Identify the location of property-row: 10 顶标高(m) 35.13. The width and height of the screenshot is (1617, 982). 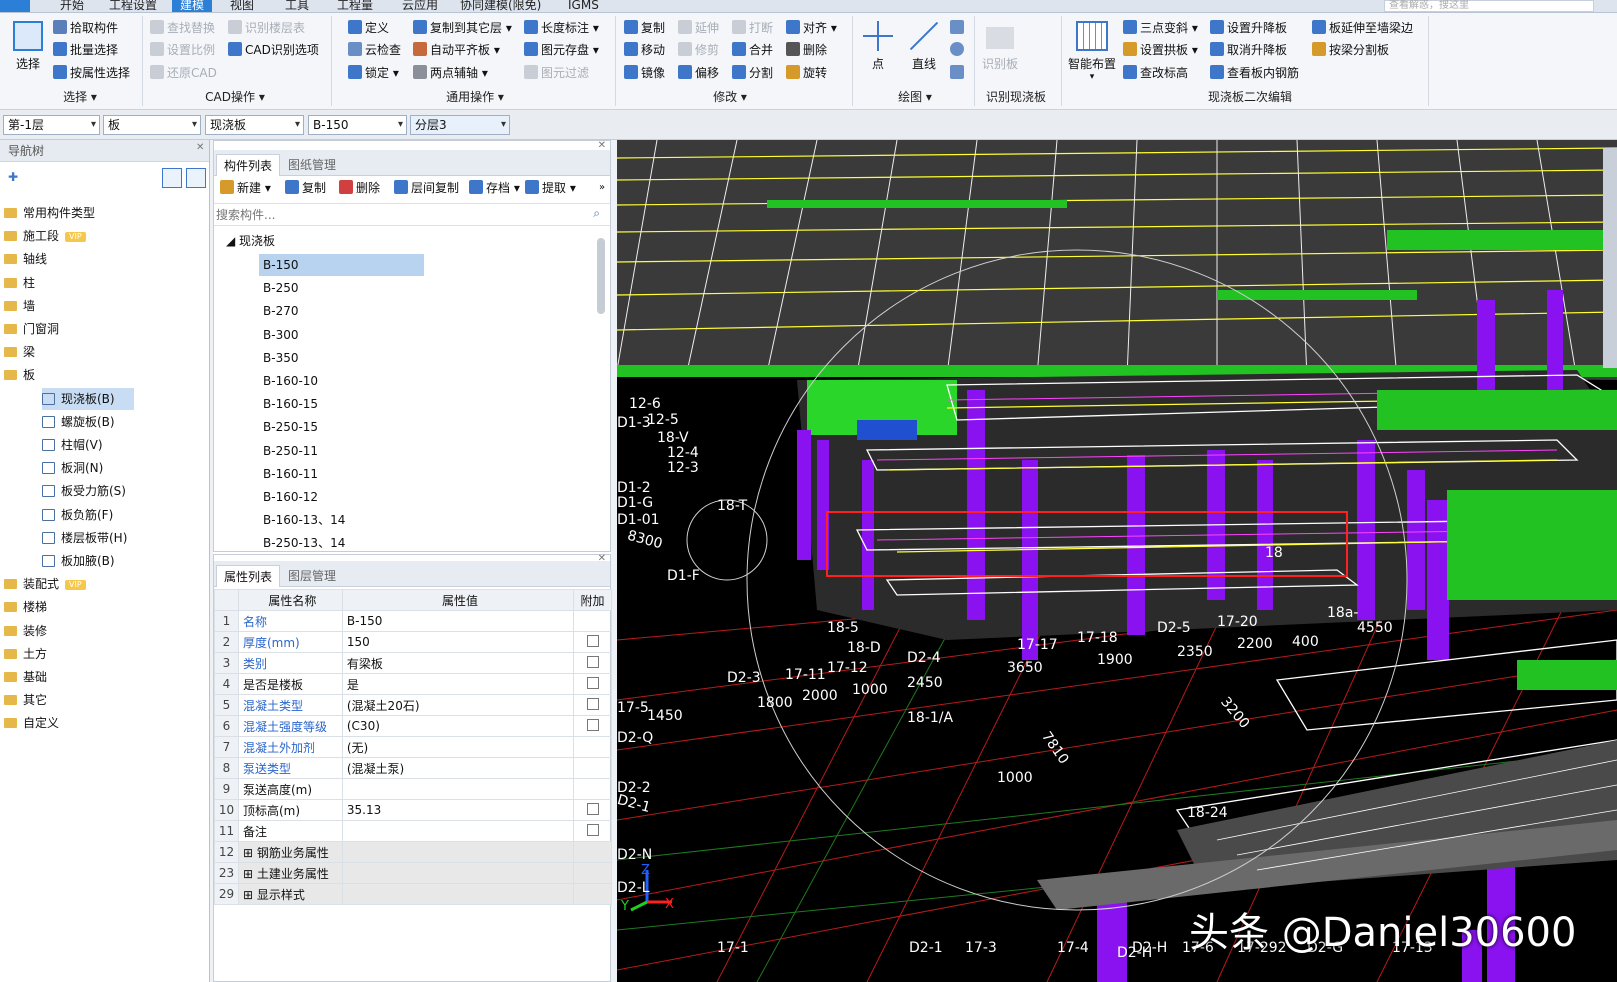
(413, 810).